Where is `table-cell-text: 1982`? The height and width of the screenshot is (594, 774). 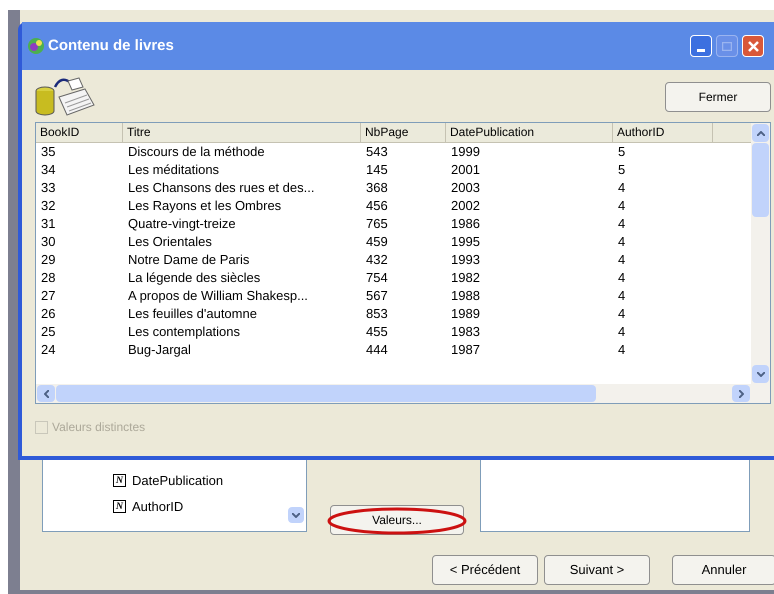 table-cell-text: 1982 is located at coordinates (465, 278).